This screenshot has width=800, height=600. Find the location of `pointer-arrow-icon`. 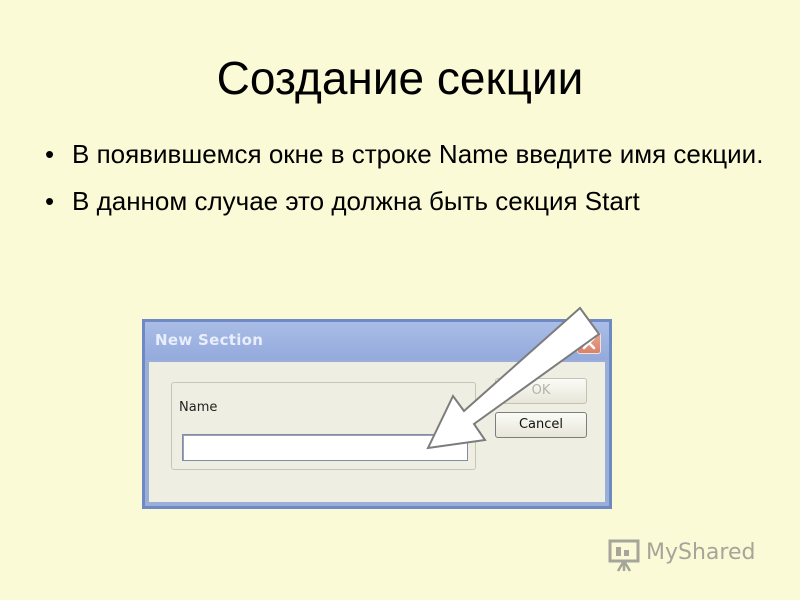

pointer-arrow-icon is located at coordinates (513, 378).